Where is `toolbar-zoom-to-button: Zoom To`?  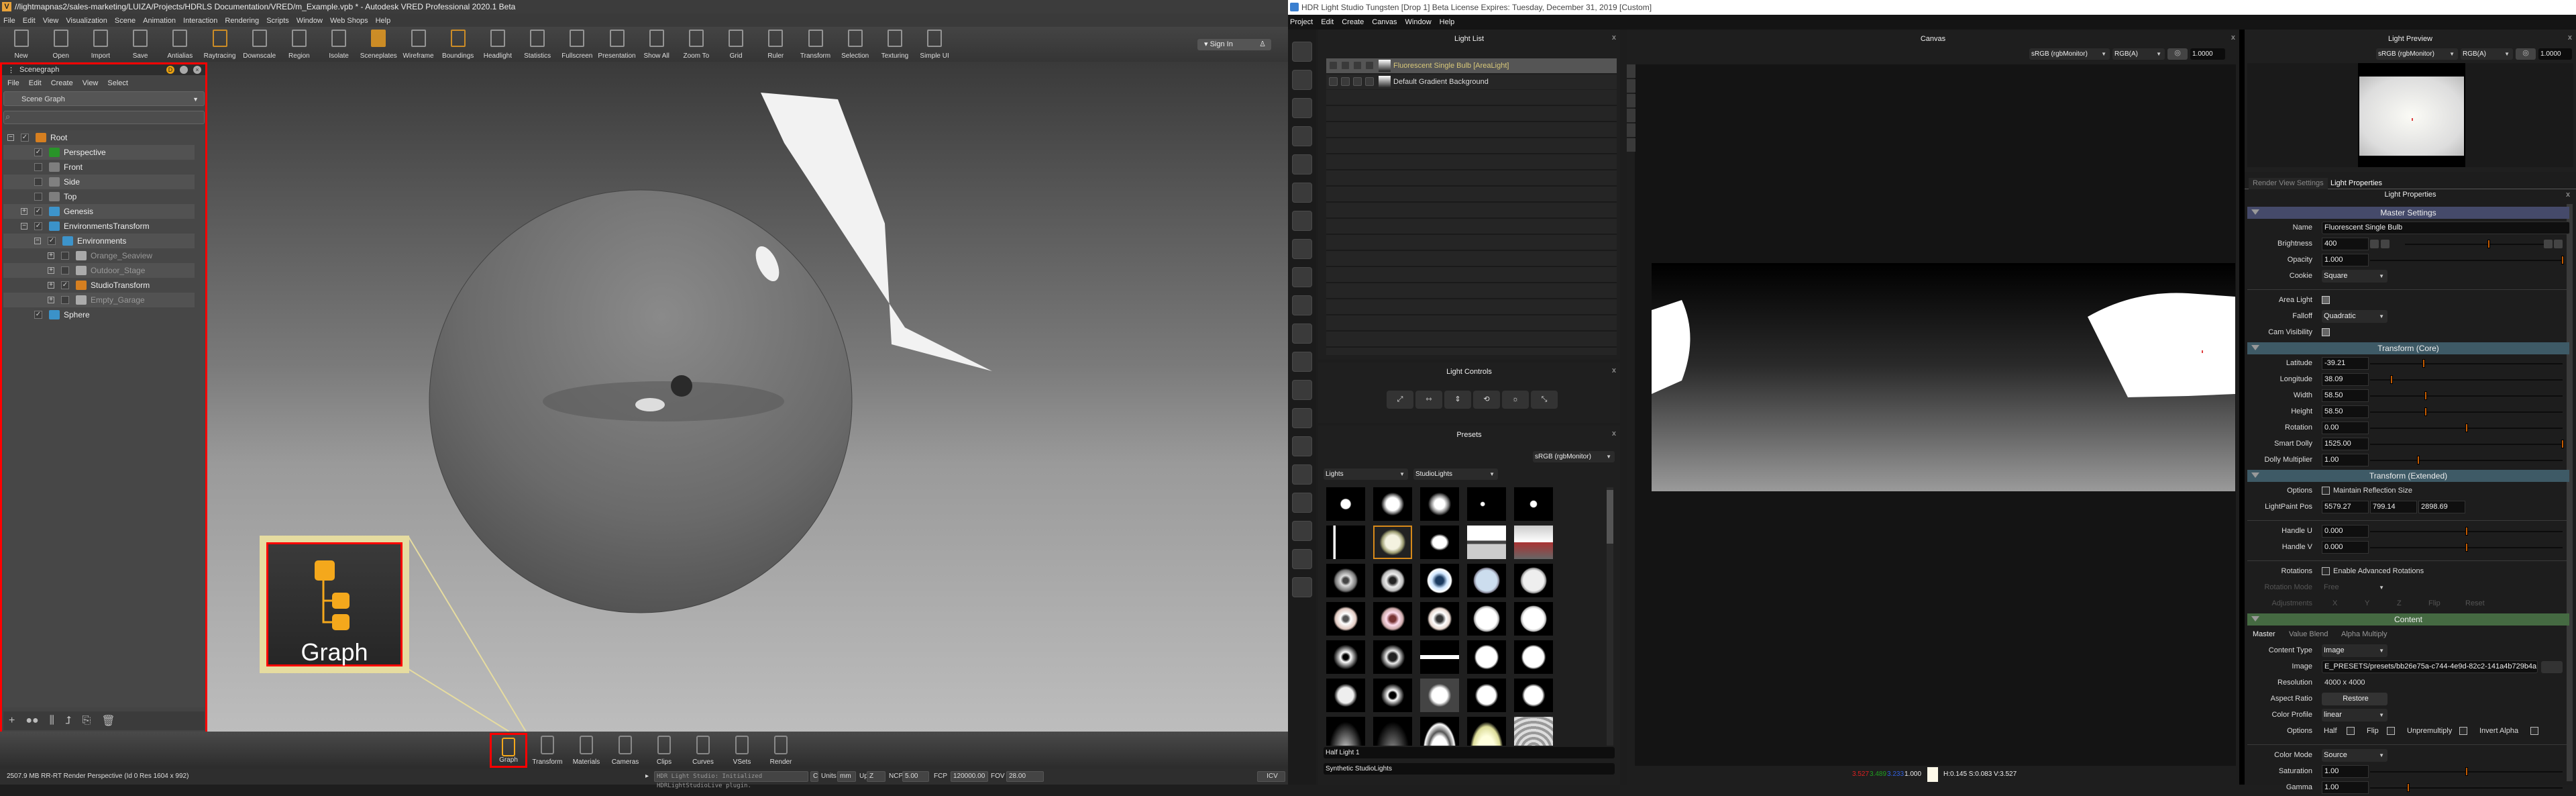
toolbar-zoom-to-button: Zoom To is located at coordinates (696, 44).